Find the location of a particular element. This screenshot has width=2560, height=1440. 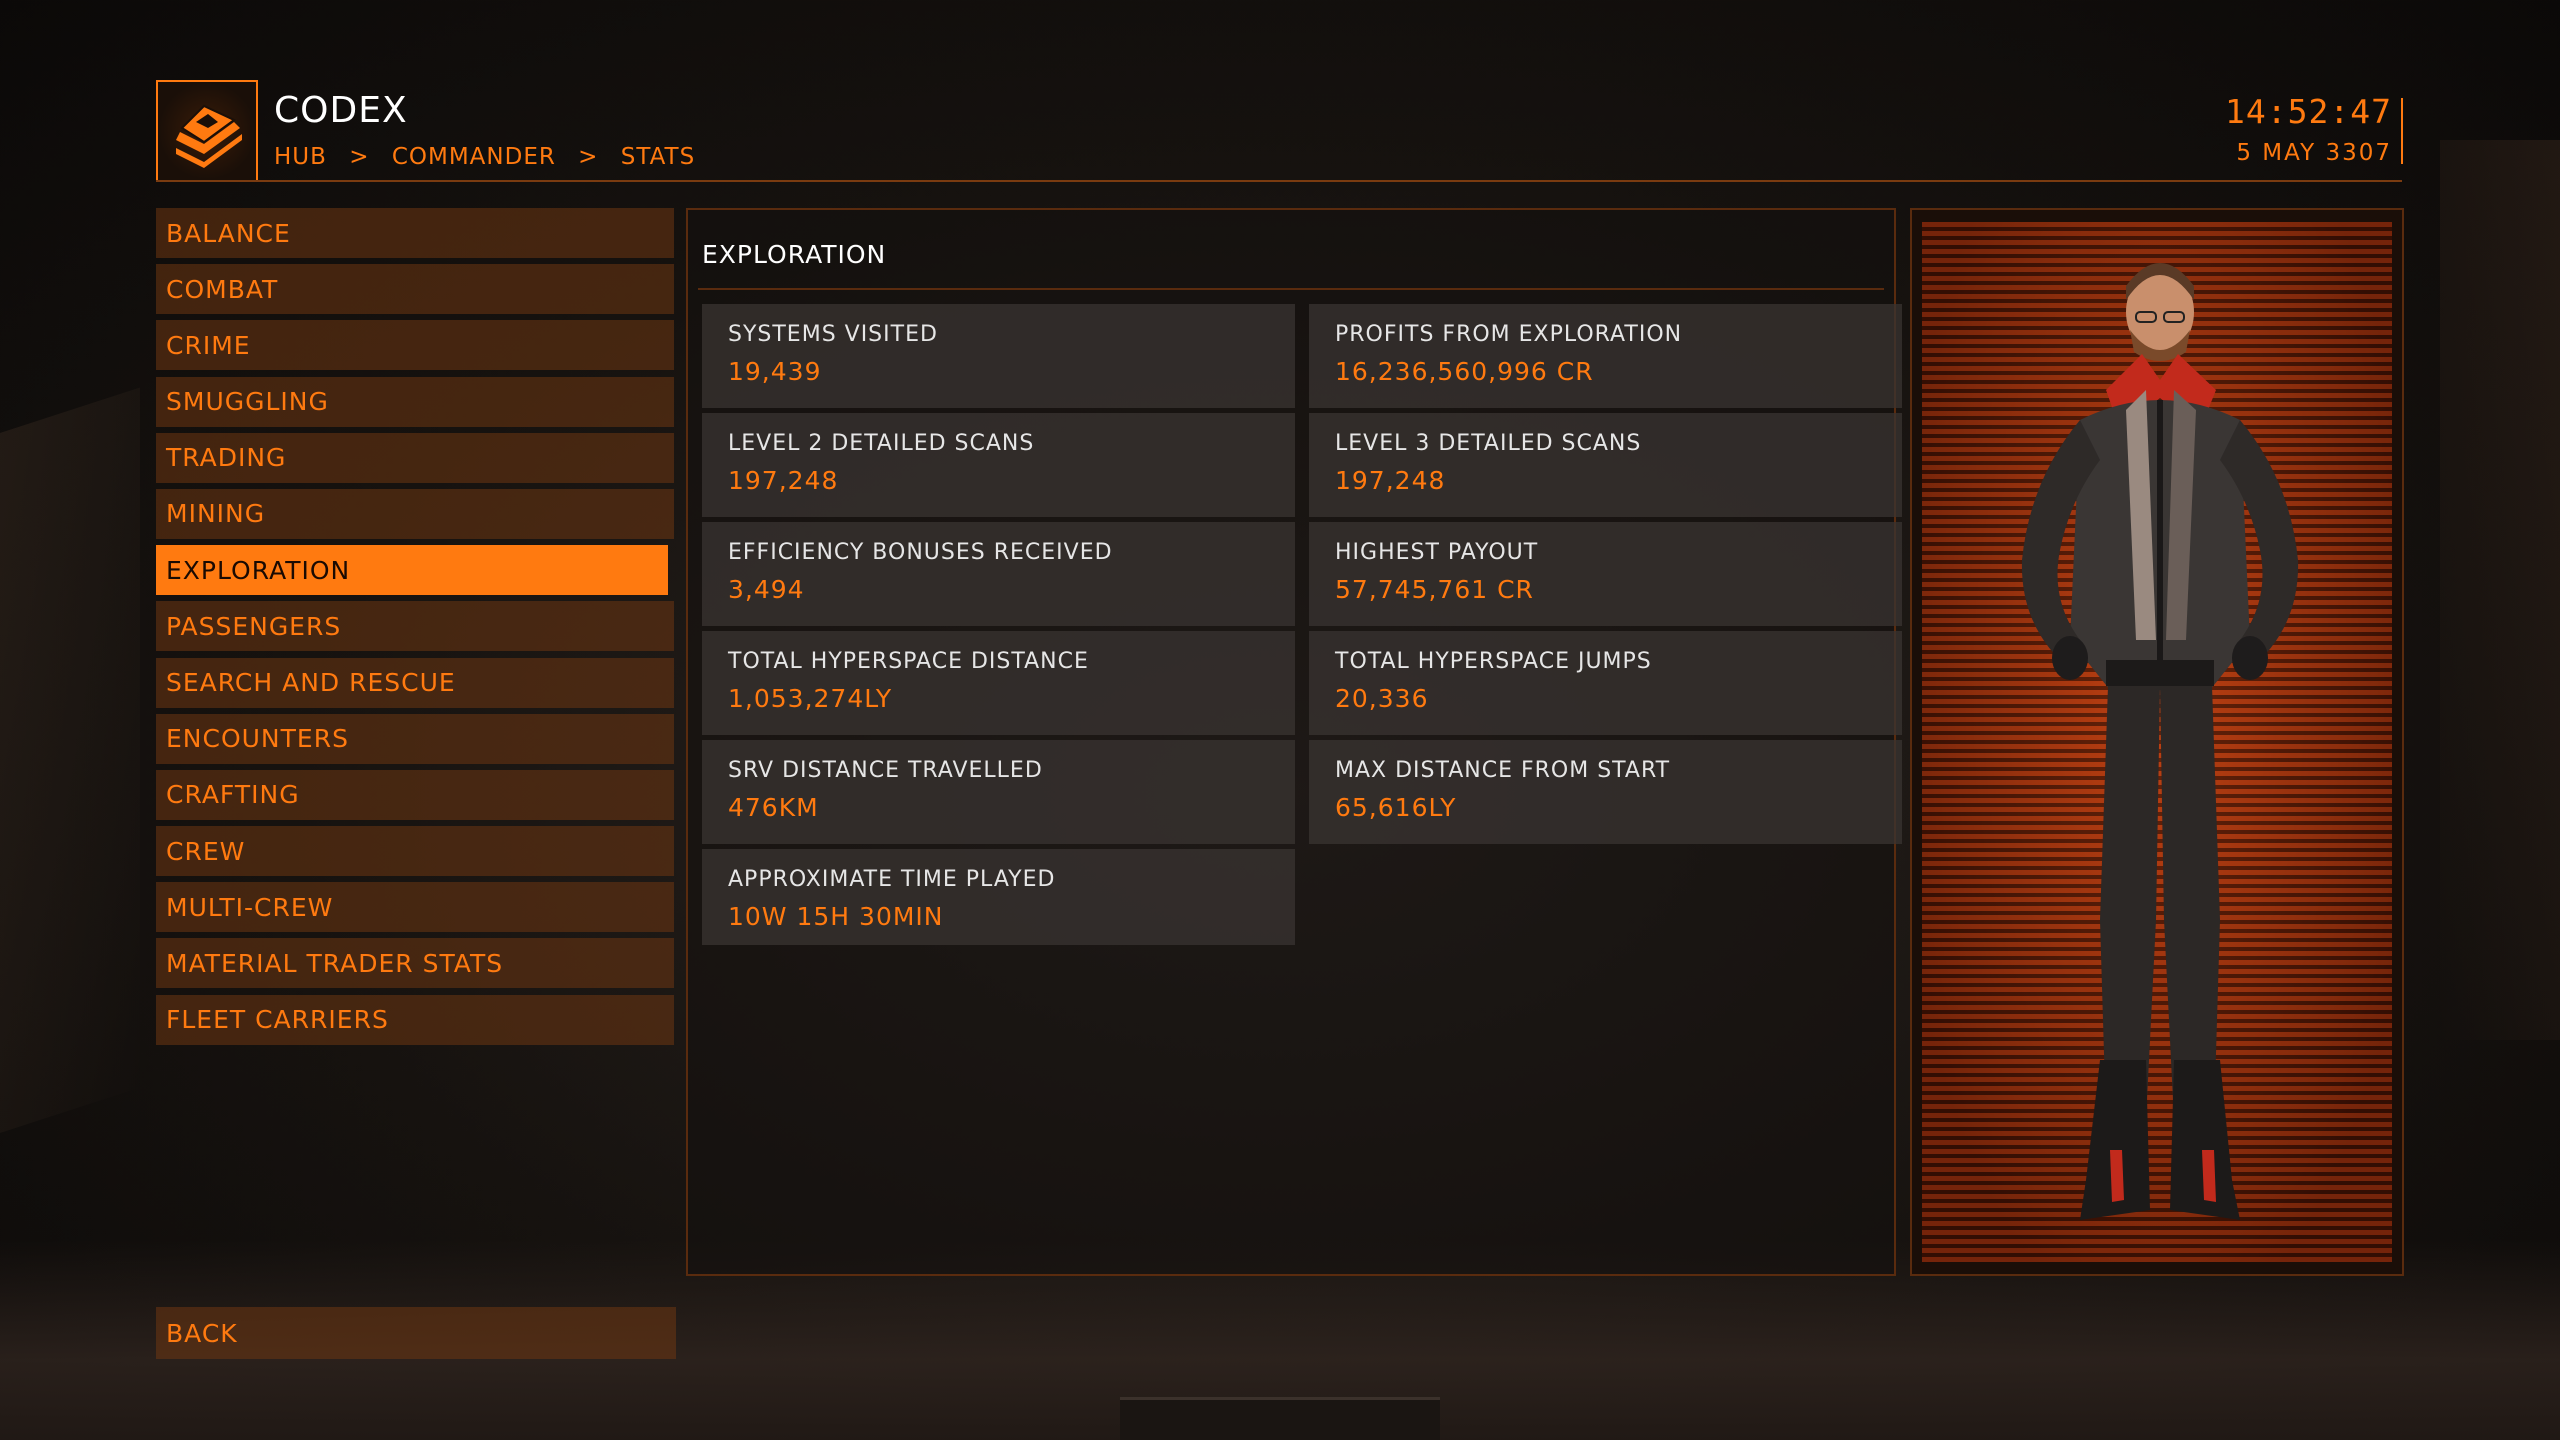

stat-value: 10W 15H 30MIN is located at coordinates (836, 916).